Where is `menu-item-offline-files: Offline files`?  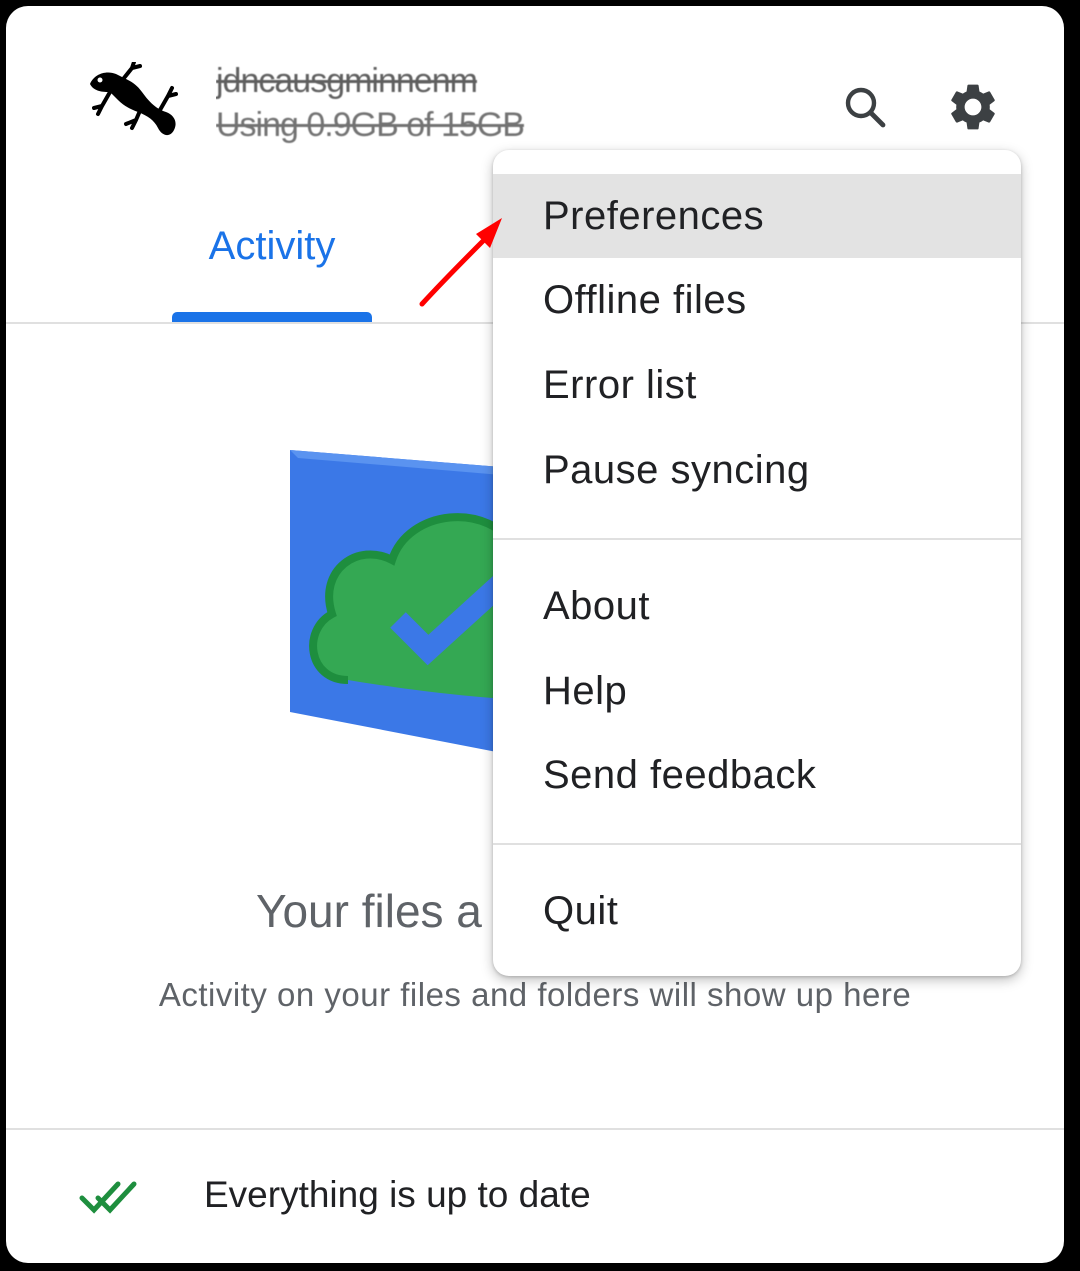
menu-item-offline-files: Offline files is located at coordinates (757, 300).